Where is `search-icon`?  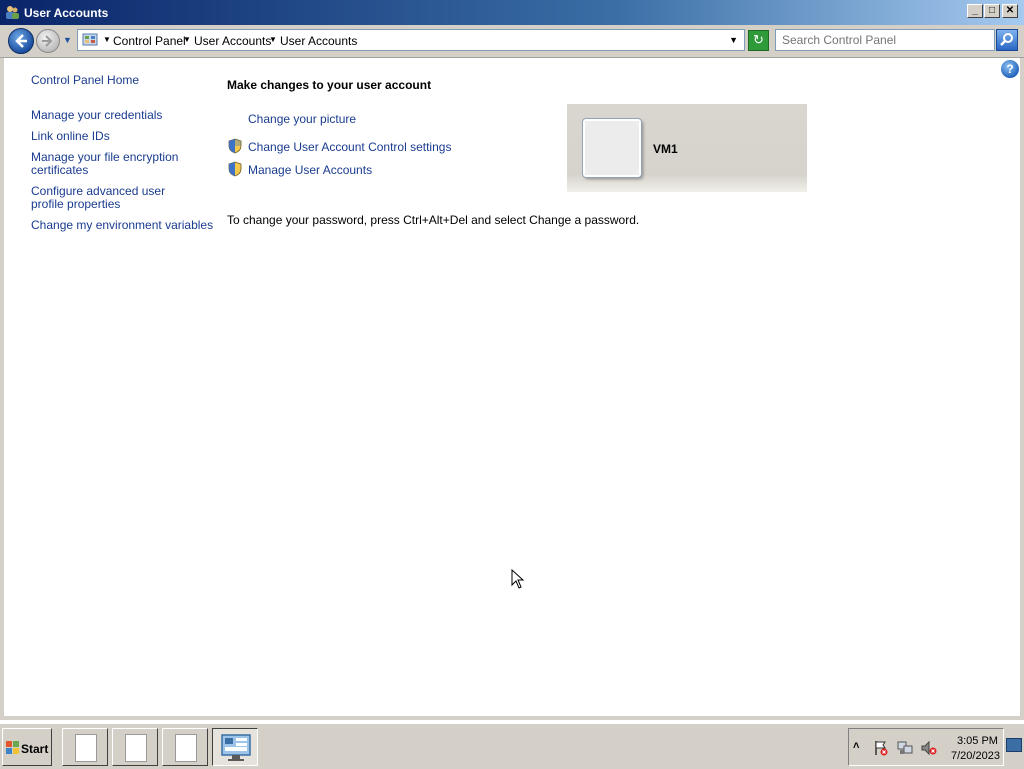 search-icon is located at coordinates (1006, 39).